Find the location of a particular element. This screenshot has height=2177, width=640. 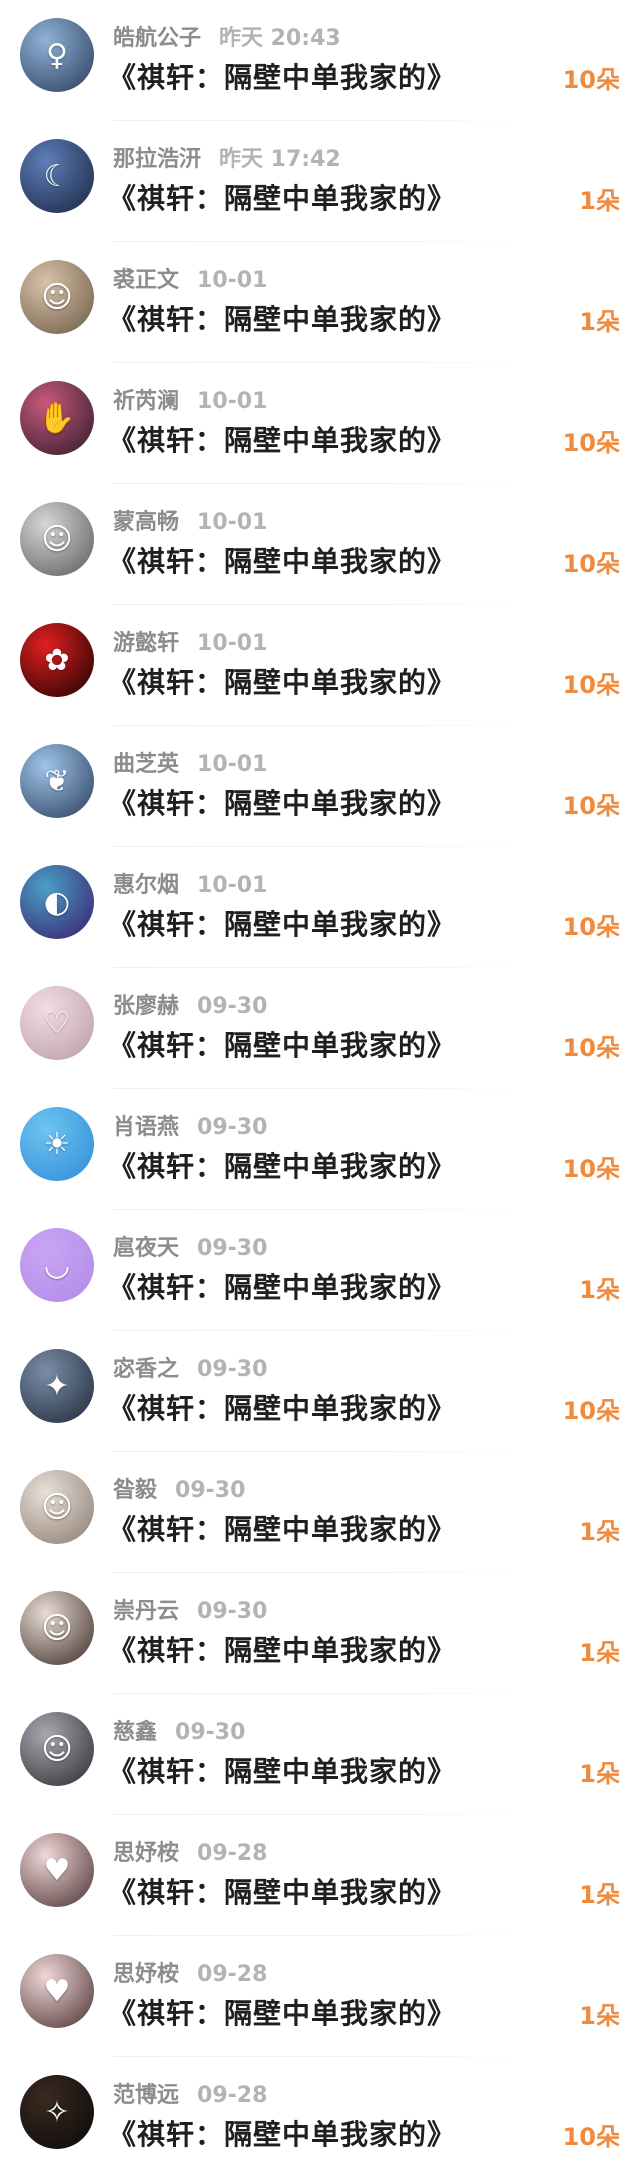

list-item: ☺ 昝毅 09-30 《祺轩：隔壁中单我家的》 1朵 is located at coordinates (320, 1512).